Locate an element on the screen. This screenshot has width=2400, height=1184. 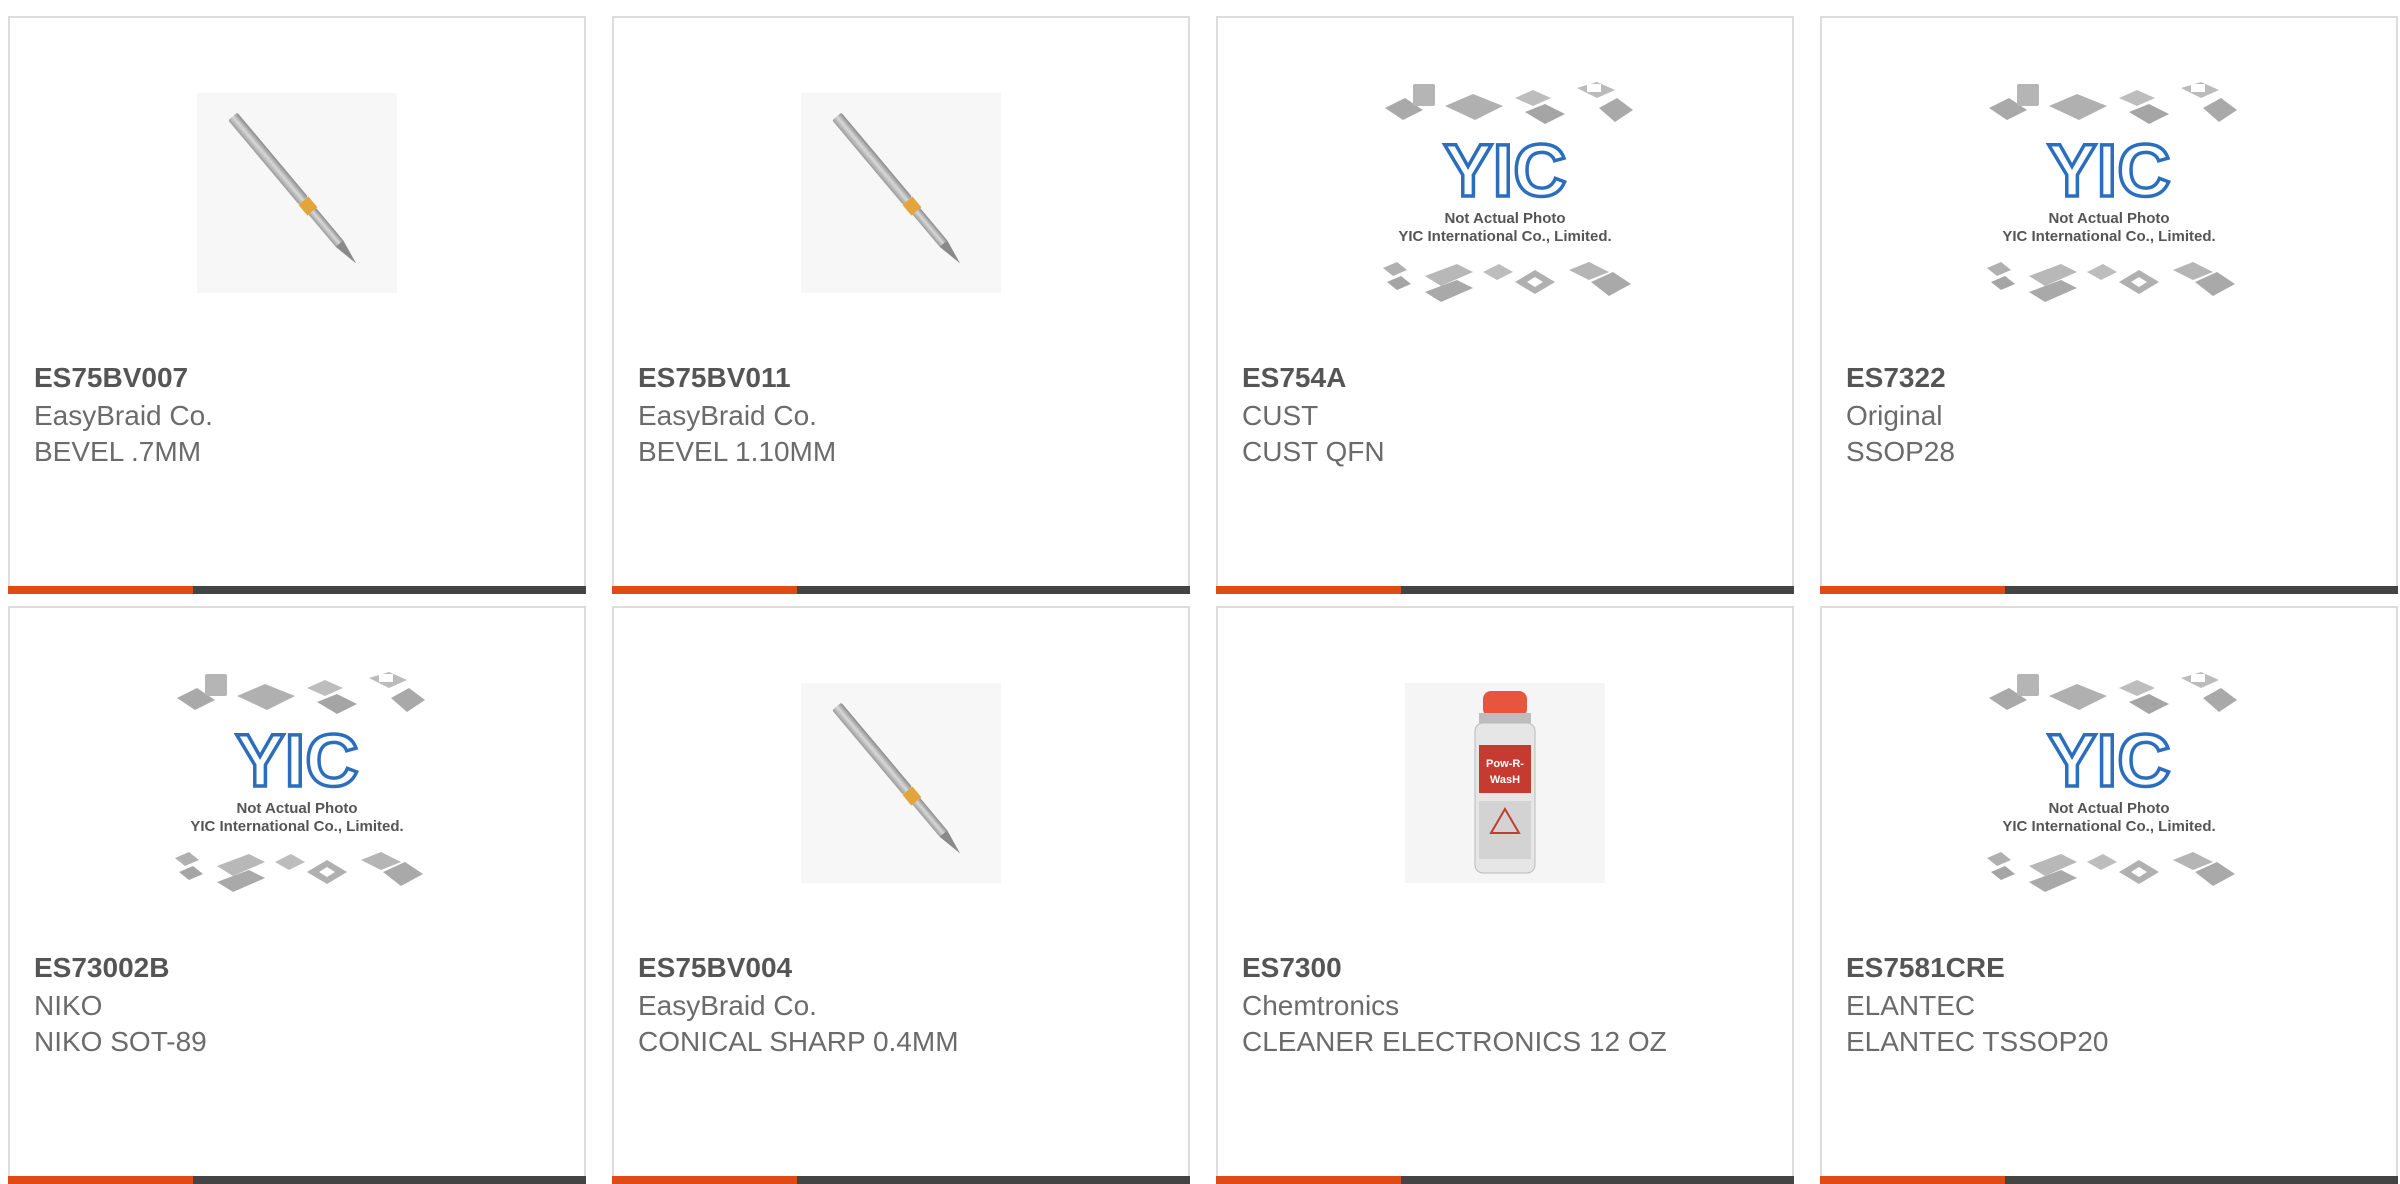
part-number: ES754A is located at coordinates (1505, 378).